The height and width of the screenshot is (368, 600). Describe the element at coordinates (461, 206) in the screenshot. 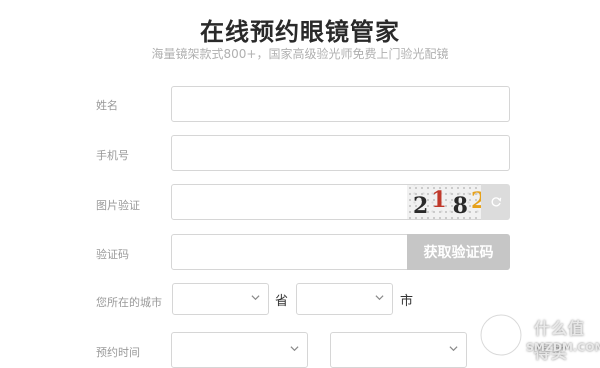

I see `captcha-digit: 8` at that location.